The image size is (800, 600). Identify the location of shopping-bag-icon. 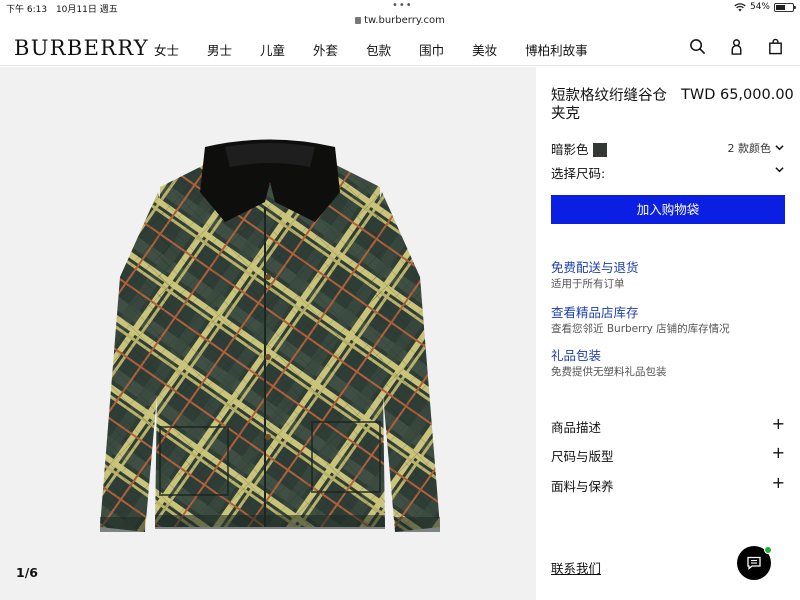
(775, 46).